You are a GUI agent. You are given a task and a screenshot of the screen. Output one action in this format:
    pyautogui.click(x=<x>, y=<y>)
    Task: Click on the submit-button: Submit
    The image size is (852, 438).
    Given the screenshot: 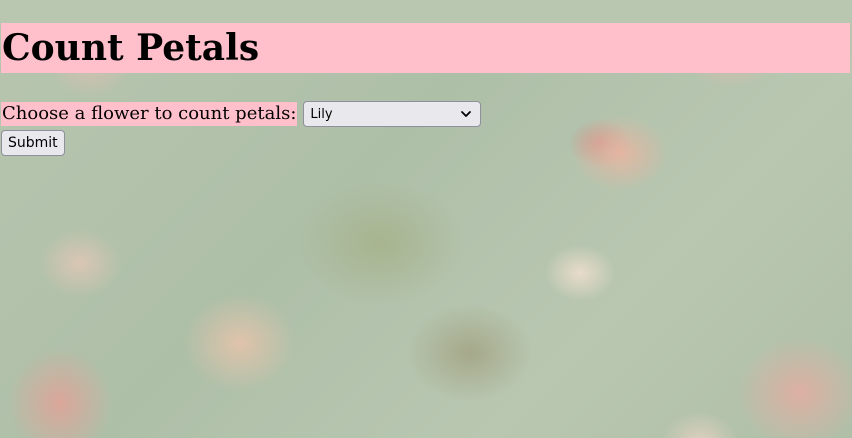 What is the action you would take?
    pyautogui.click(x=33, y=143)
    